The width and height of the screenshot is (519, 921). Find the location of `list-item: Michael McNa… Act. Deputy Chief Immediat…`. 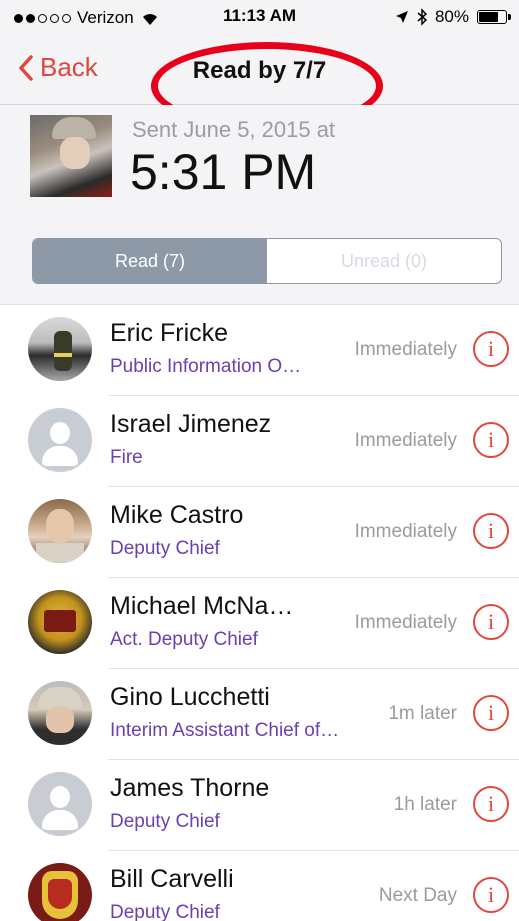

list-item: Michael McNa… Act. Deputy Chief Immediat… is located at coordinates (259, 623).